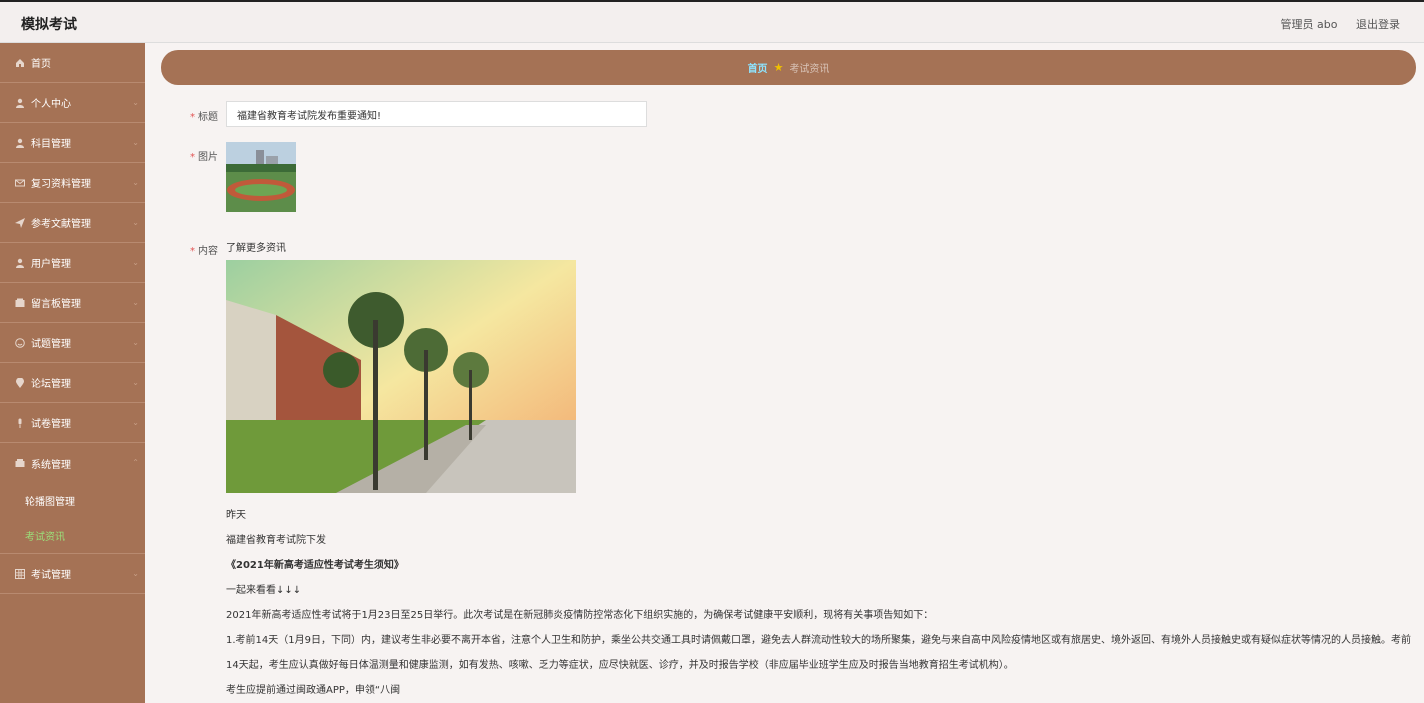  Describe the element at coordinates (72, 574) in the screenshot. I see `sidebar-item-exam-management: 考试管理 ⌄` at that location.